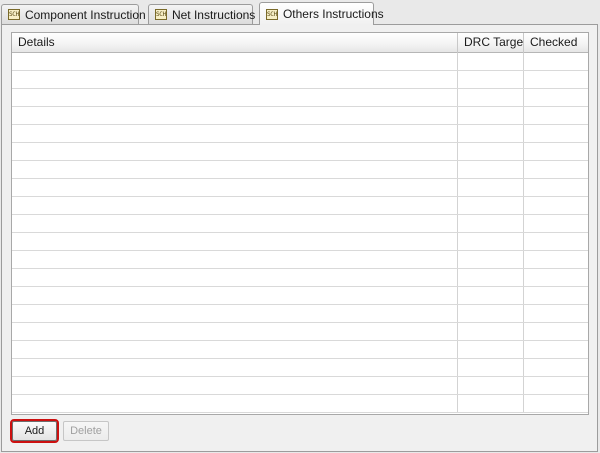 The width and height of the screenshot is (600, 453). What do you see at coordinates (556, 43) in the screenshot?
I see `column-header-checked: Checked` at bounding box center [556, 43].